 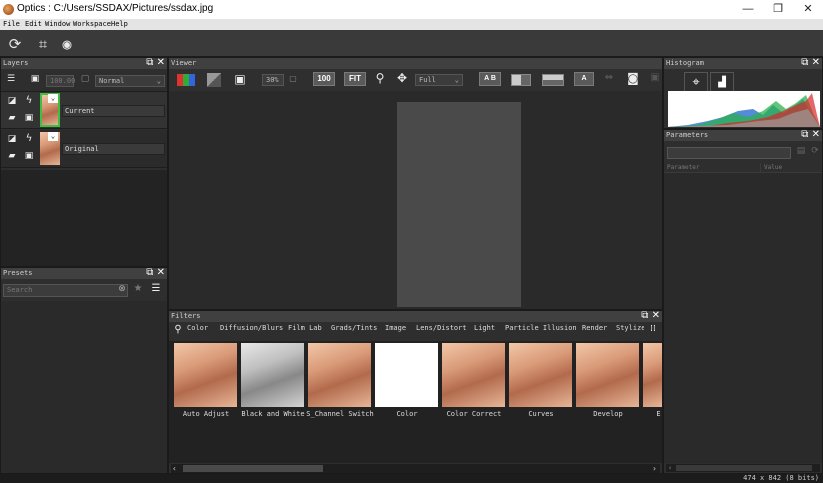 What do you see at coordinates (415, 468) in the screenshot?
I see `filters-scrollbar: ‹ ›` at bounding box center [415, 468].